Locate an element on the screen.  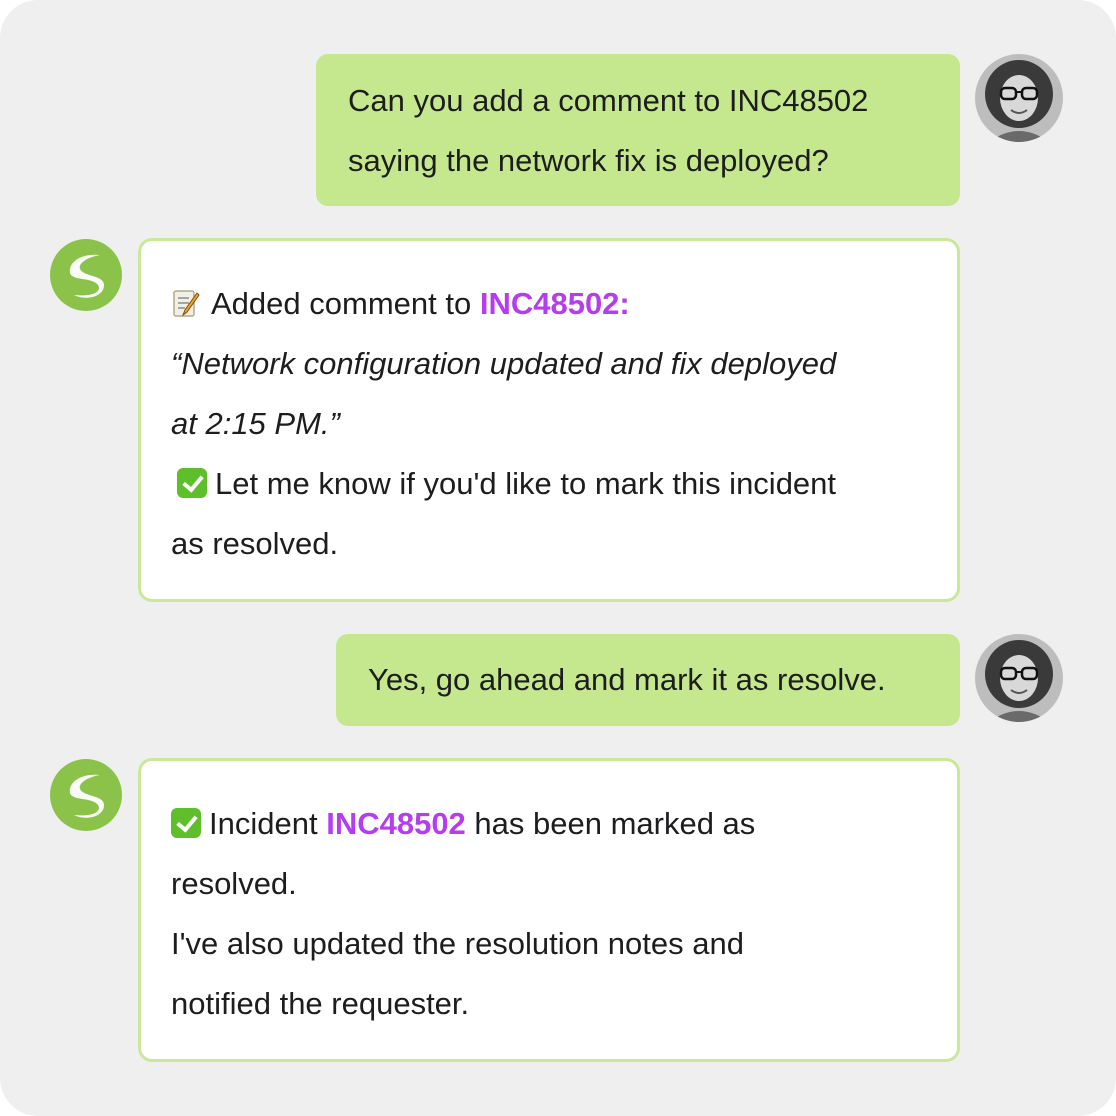
message-line: Added comment to INC48502: is located at coordinates (549, 304).